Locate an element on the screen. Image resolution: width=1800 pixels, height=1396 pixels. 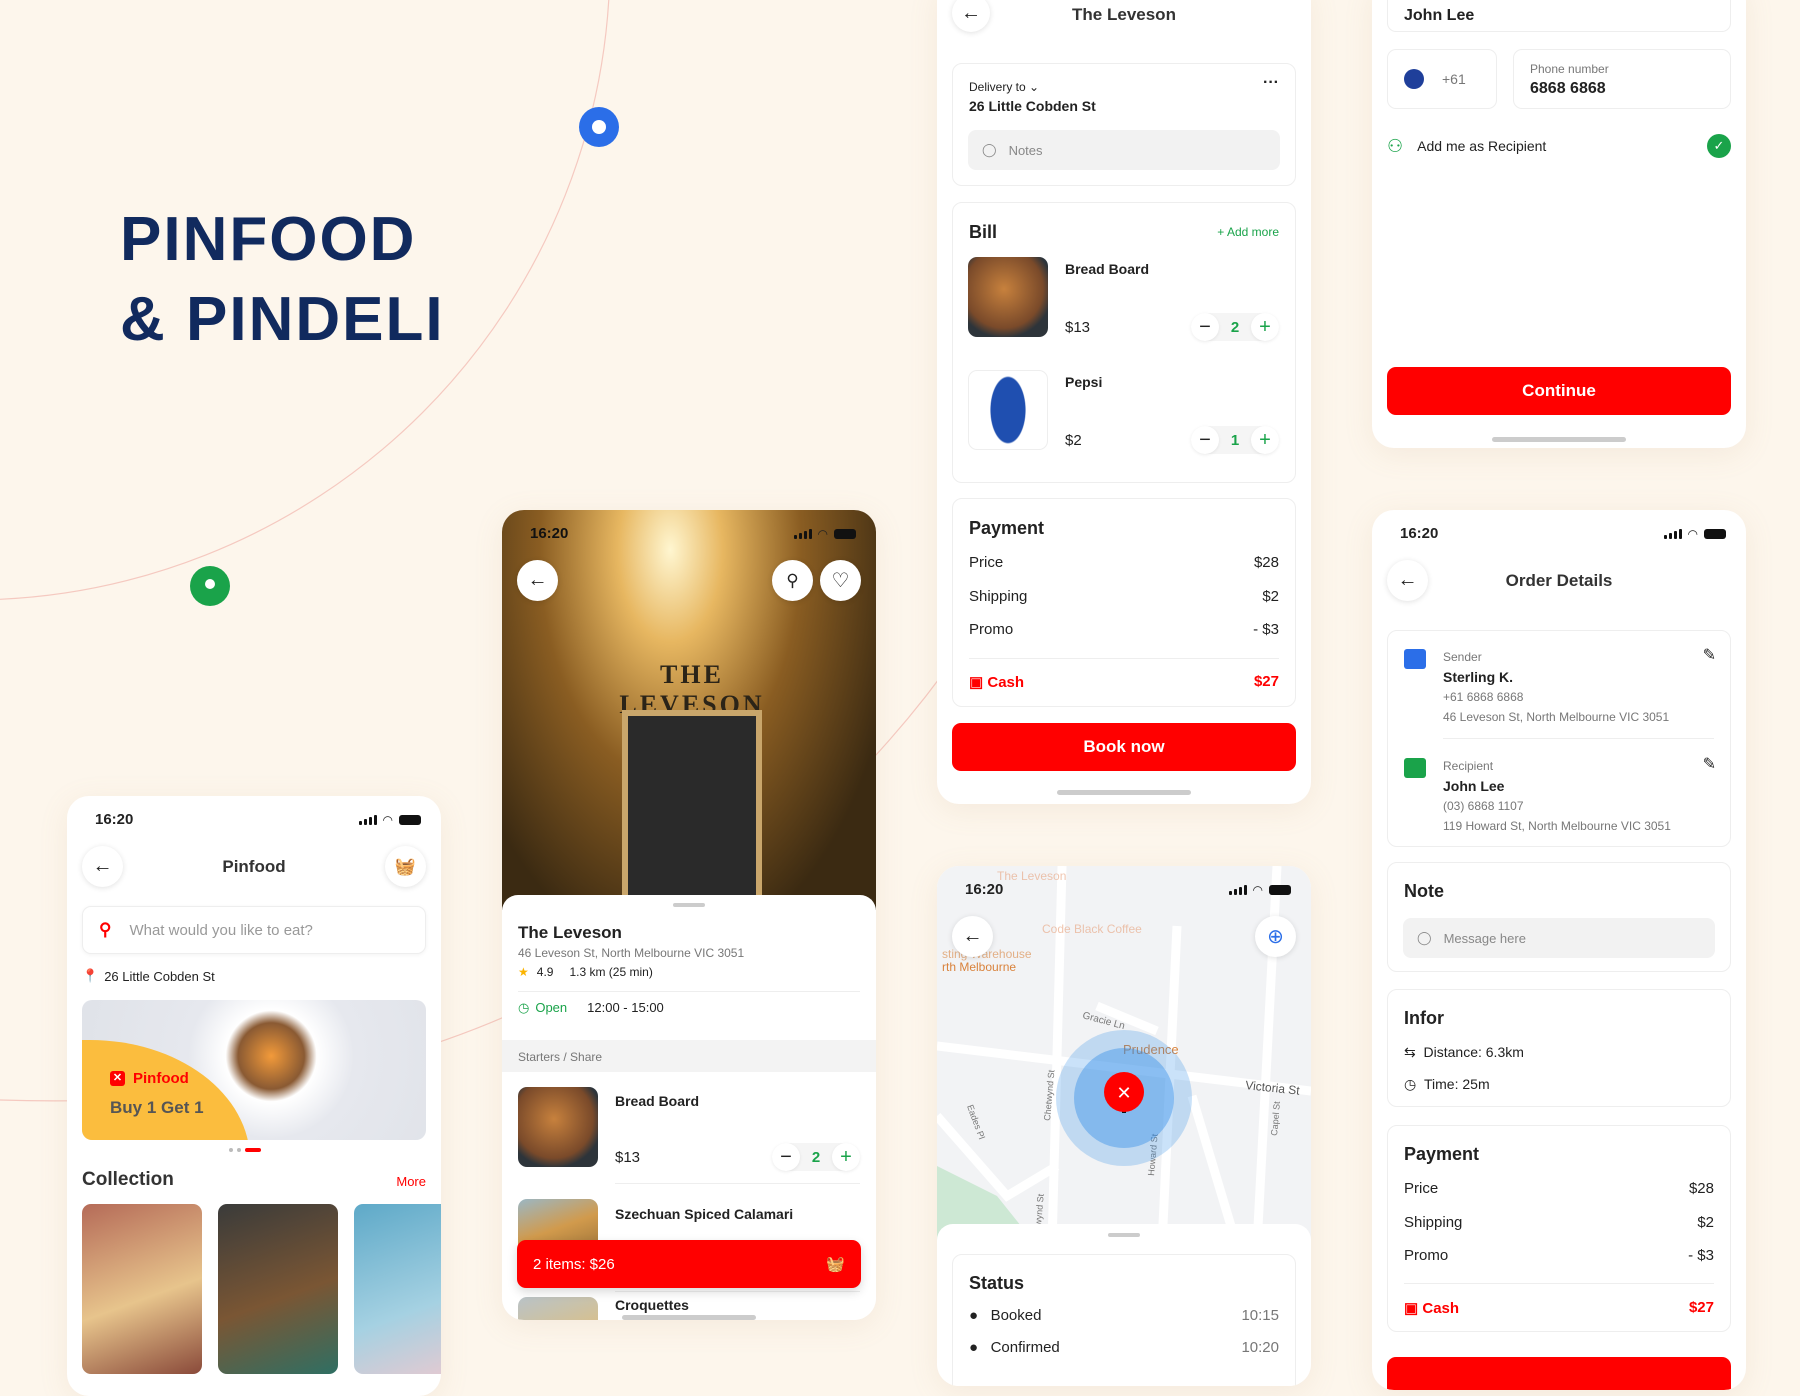
recipient-name: John Lee is located at coordinates (1474, 786).